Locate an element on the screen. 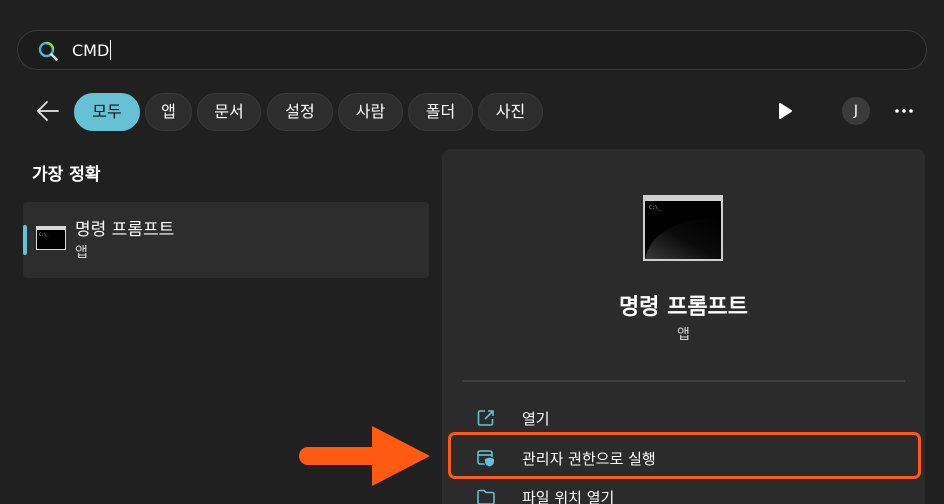 The image size is (944, 504). search-icon is located at coordinates (48, 51).